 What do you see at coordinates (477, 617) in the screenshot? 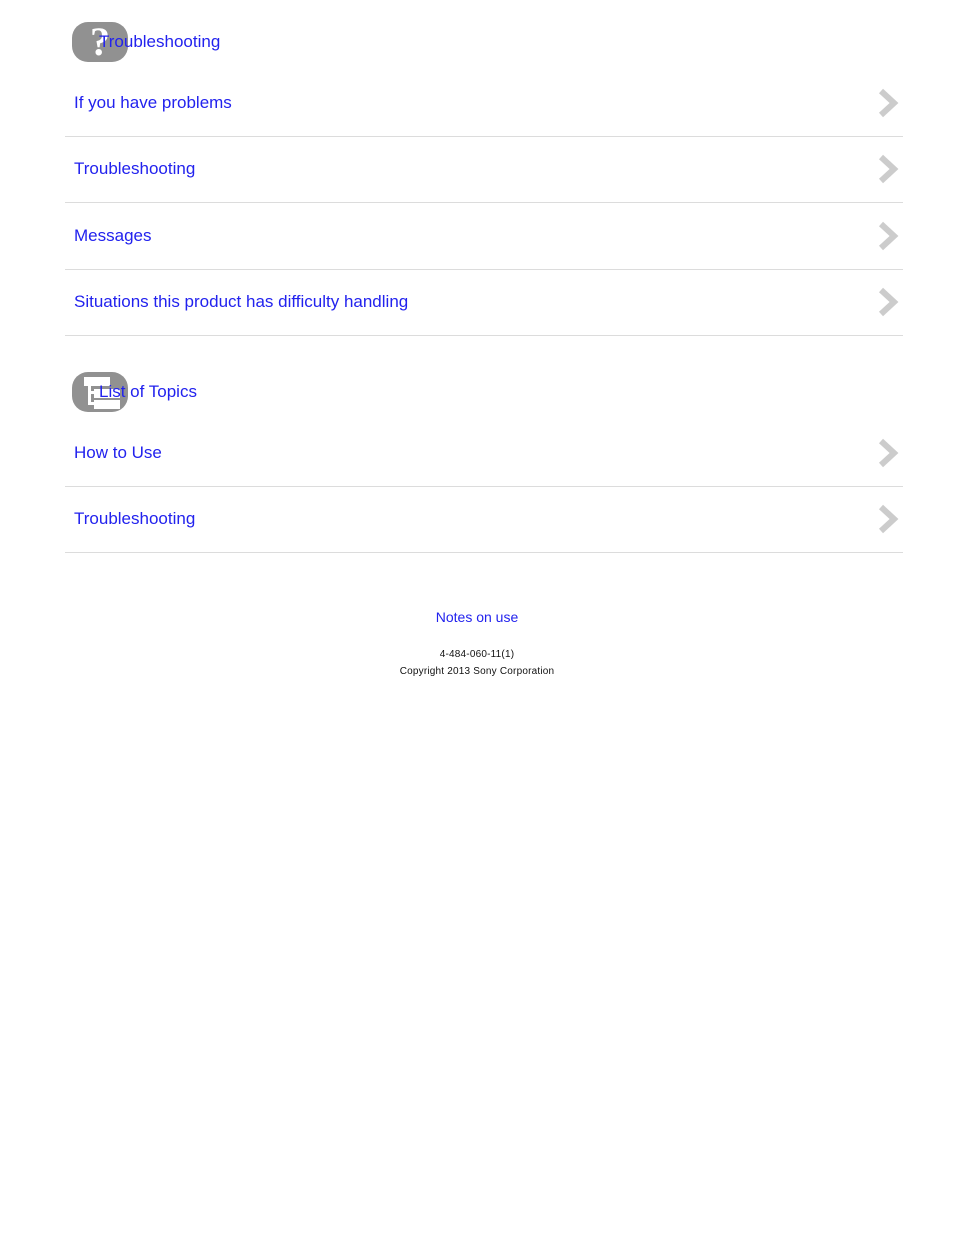
I see `link-notes-on-use: Notes on use` at bounding box center [477, 617].